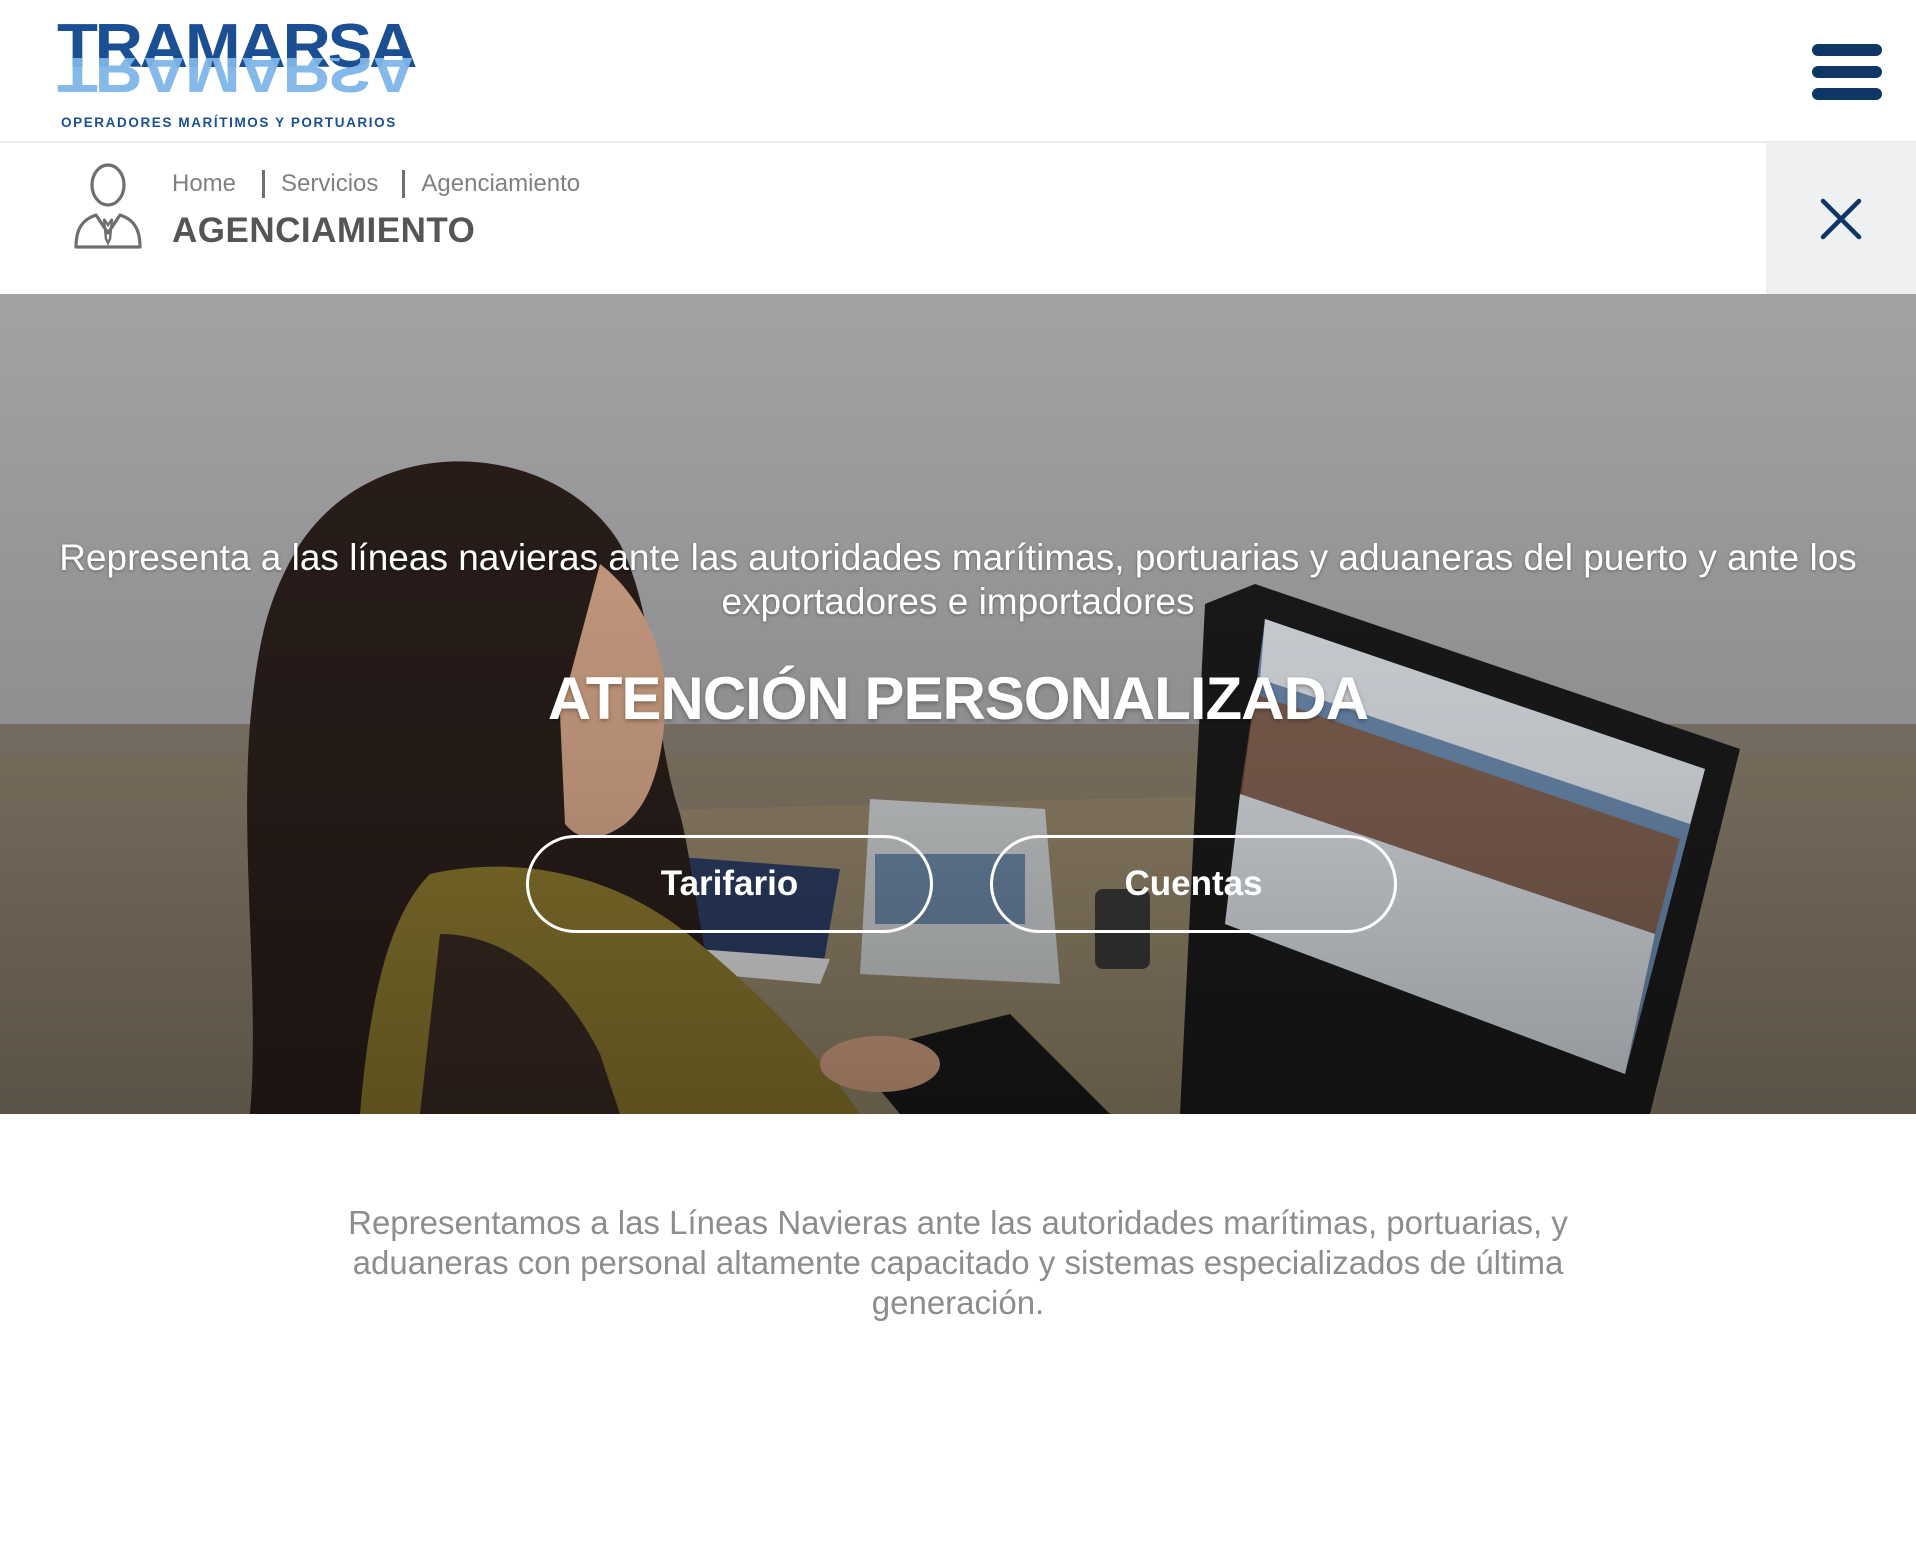 The image size is (1916, 1558). Describe the element at coordinates (500, 184) in the screenshot. I see `breadcrumb-agenciamiento: Agenciamiento` at that location.